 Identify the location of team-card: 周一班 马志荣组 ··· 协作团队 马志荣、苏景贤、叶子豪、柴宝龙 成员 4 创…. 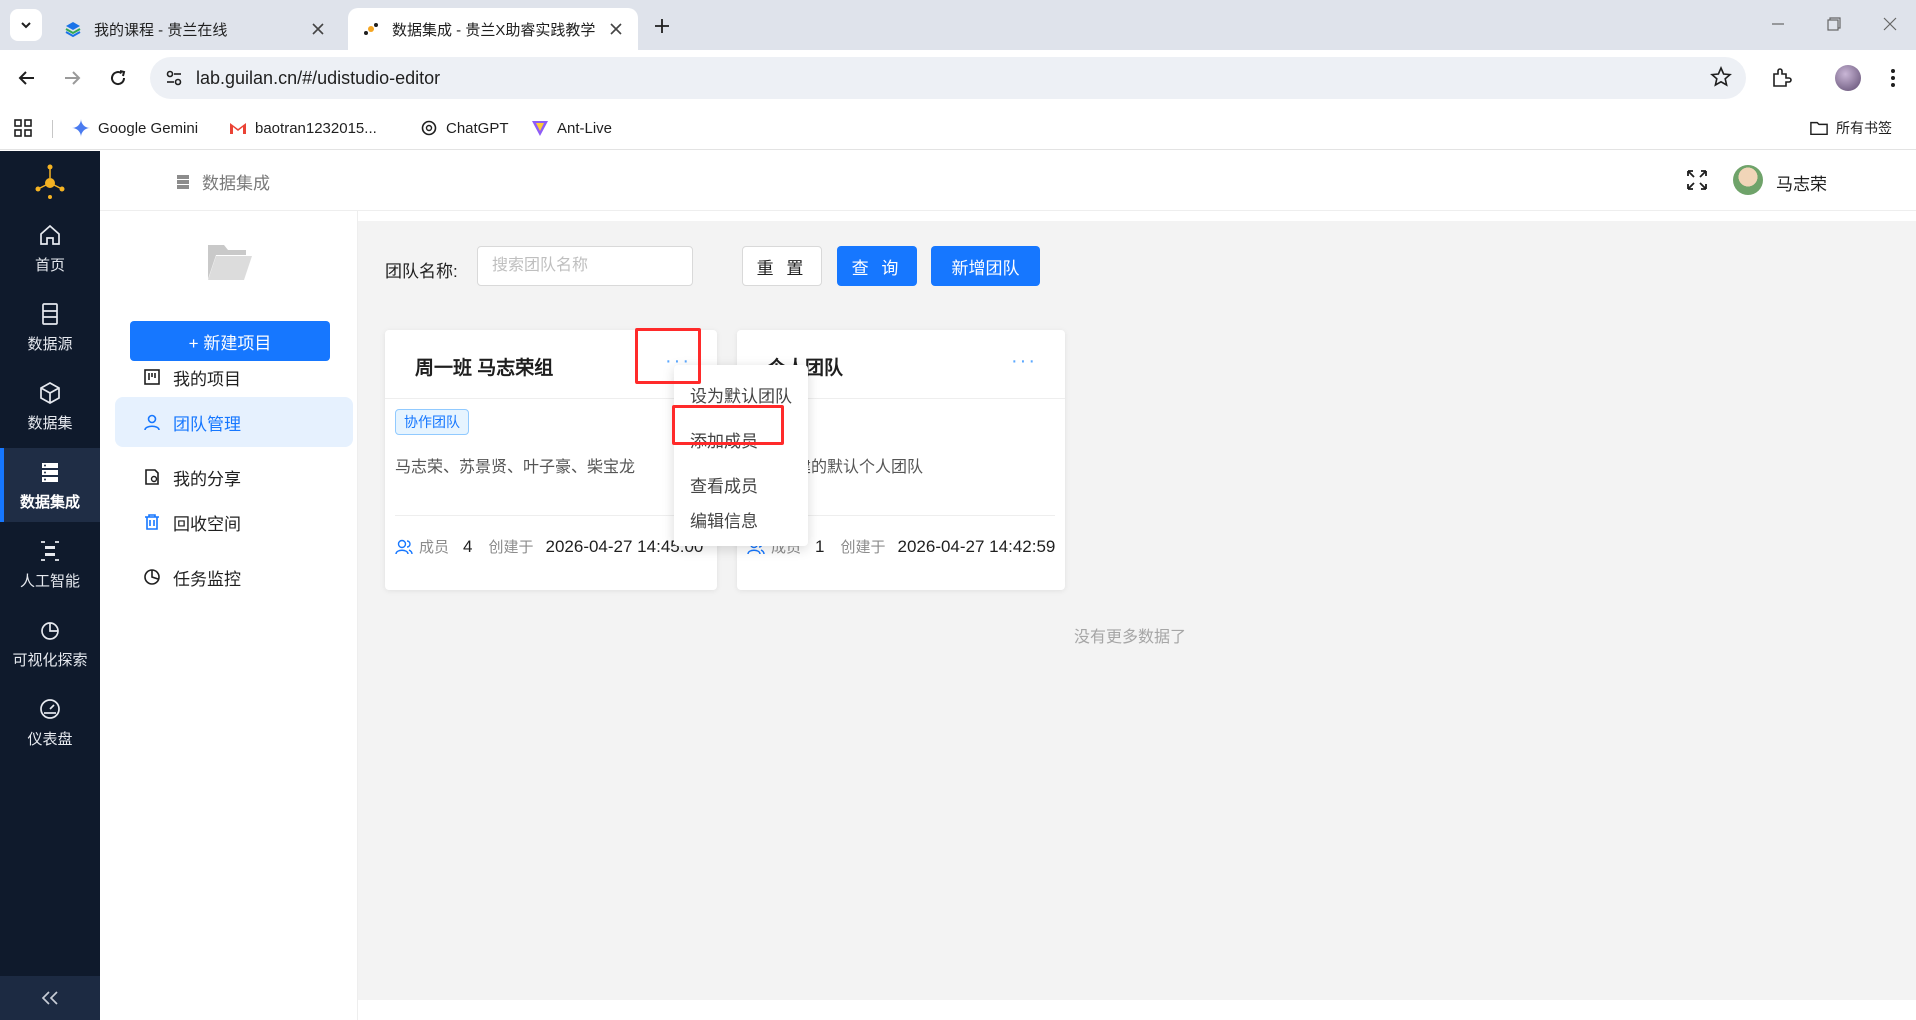
(551, 460).